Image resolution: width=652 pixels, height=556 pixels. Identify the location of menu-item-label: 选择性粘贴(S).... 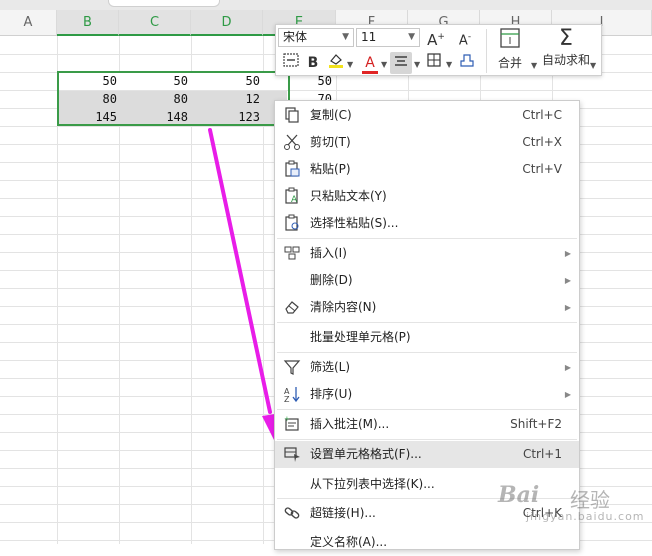
(354, 223).